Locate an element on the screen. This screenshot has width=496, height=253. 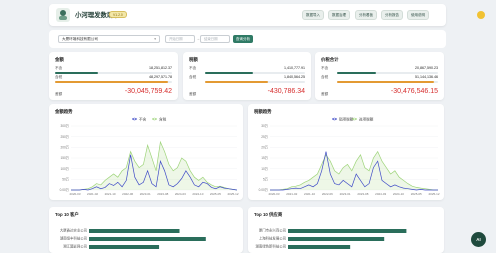
top-customers-card: Top 10 客户 大厦鑫达实业公司 湖南恒丰科技公司 湘江翼影网公司 is located at coordinates (146, 230).